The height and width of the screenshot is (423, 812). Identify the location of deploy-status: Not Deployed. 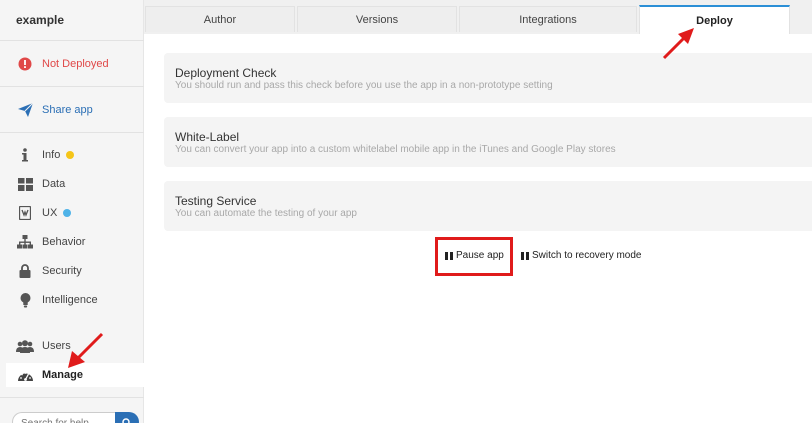
(62, 64).